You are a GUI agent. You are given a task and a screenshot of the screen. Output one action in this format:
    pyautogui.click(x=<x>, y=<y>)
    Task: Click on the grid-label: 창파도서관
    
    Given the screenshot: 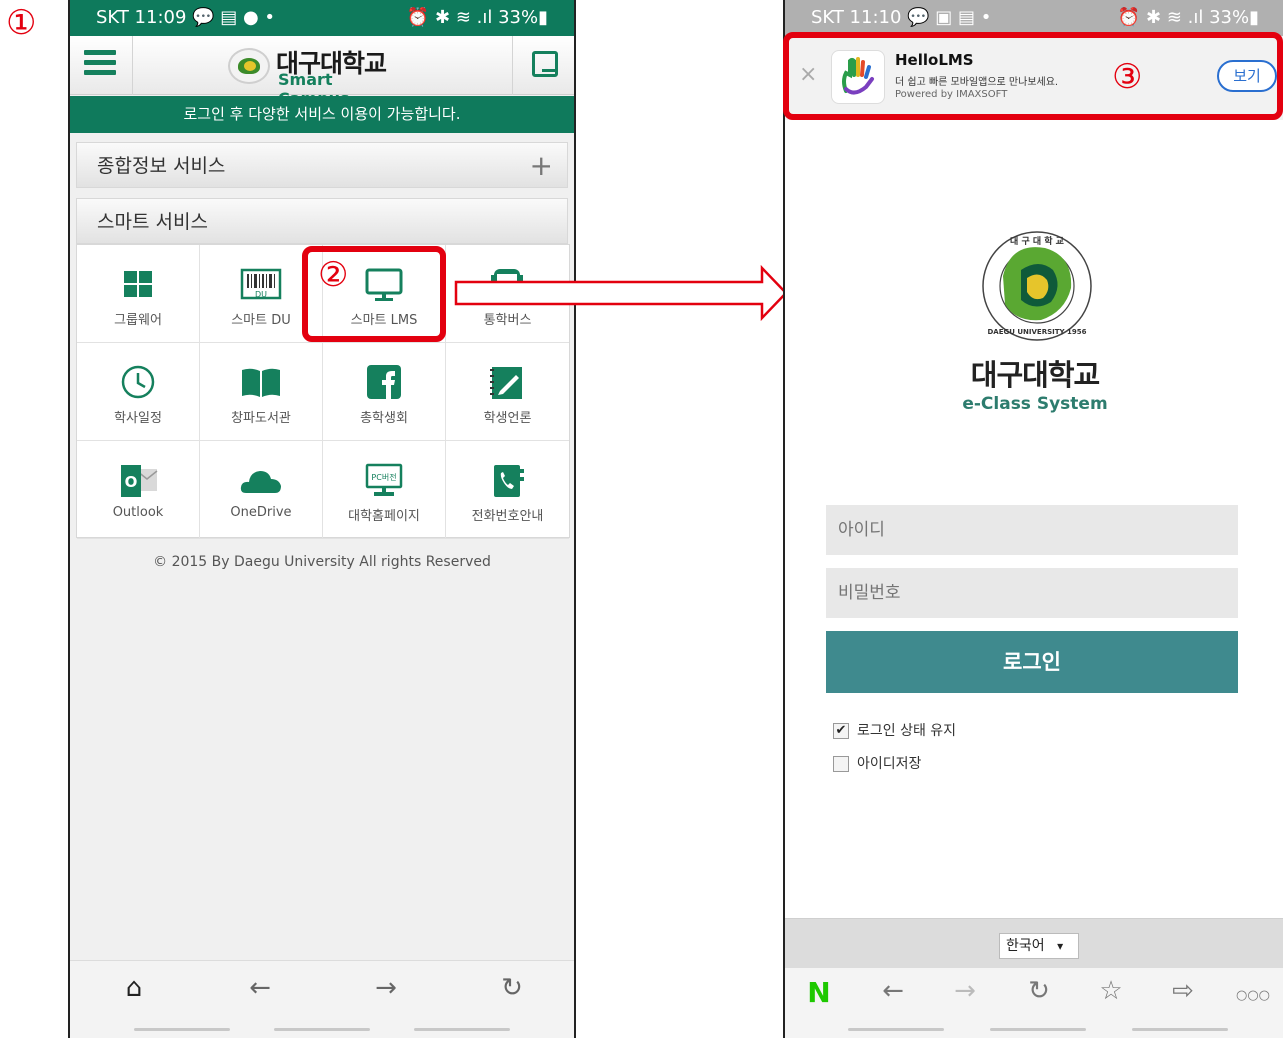 What is the action you would take?
    pyautogui.click(x=261, y=418)
    